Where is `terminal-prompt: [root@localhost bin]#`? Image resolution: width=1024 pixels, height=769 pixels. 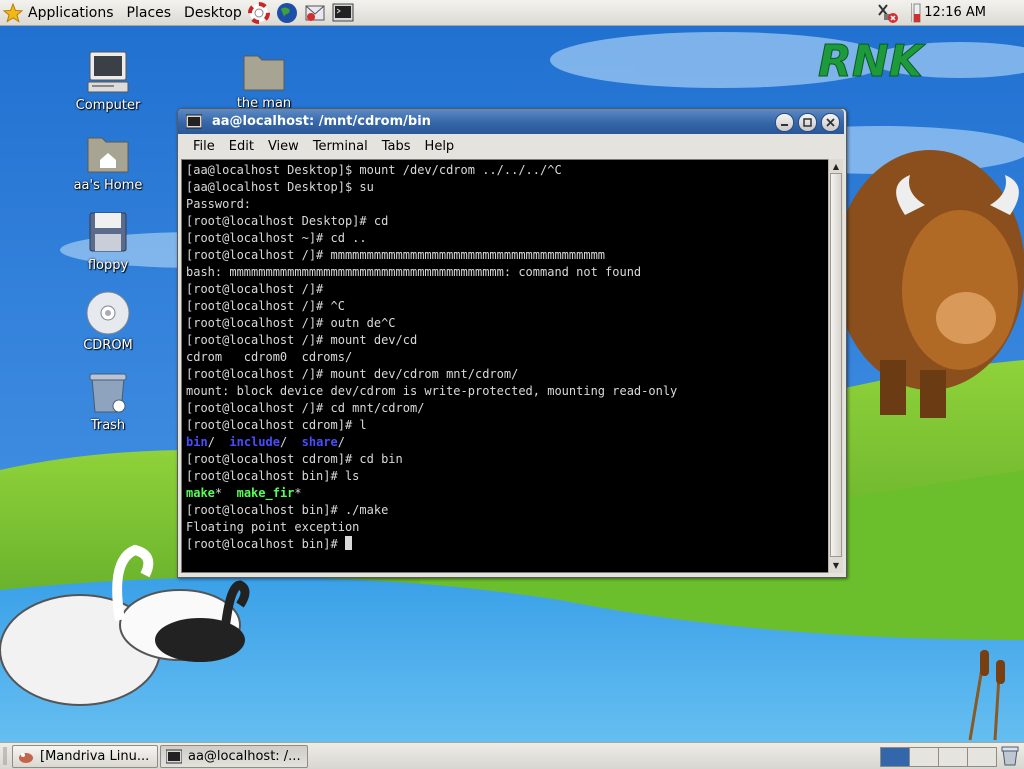
terminal-prompt: [root@localhost bin]# is located at coordinates (265, 544).